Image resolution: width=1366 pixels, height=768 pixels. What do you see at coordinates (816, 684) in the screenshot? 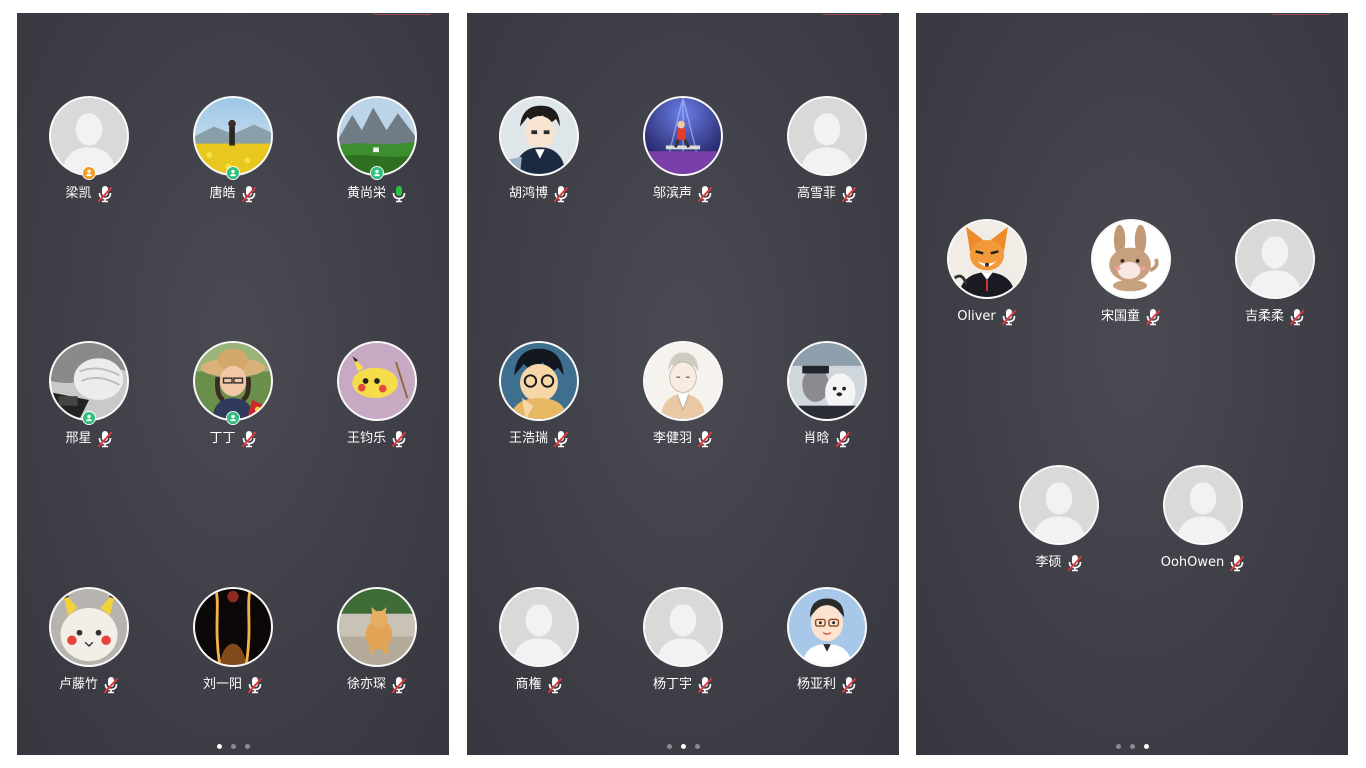
I see `member-name: 杨亚利` at bounding box center [816, 684].